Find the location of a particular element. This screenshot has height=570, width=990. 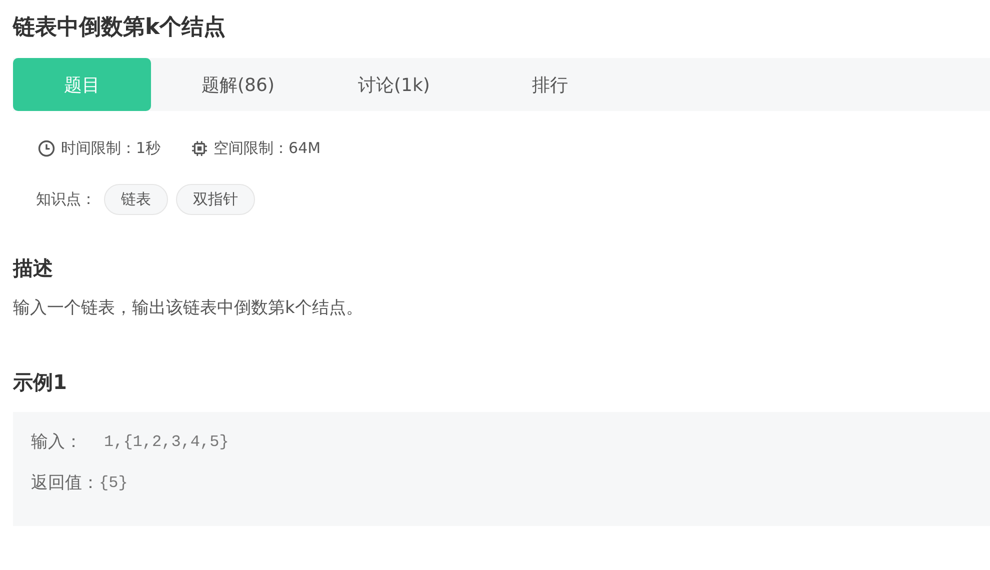

knowledge-label: 知识点： is located at coordinates (66, 199).